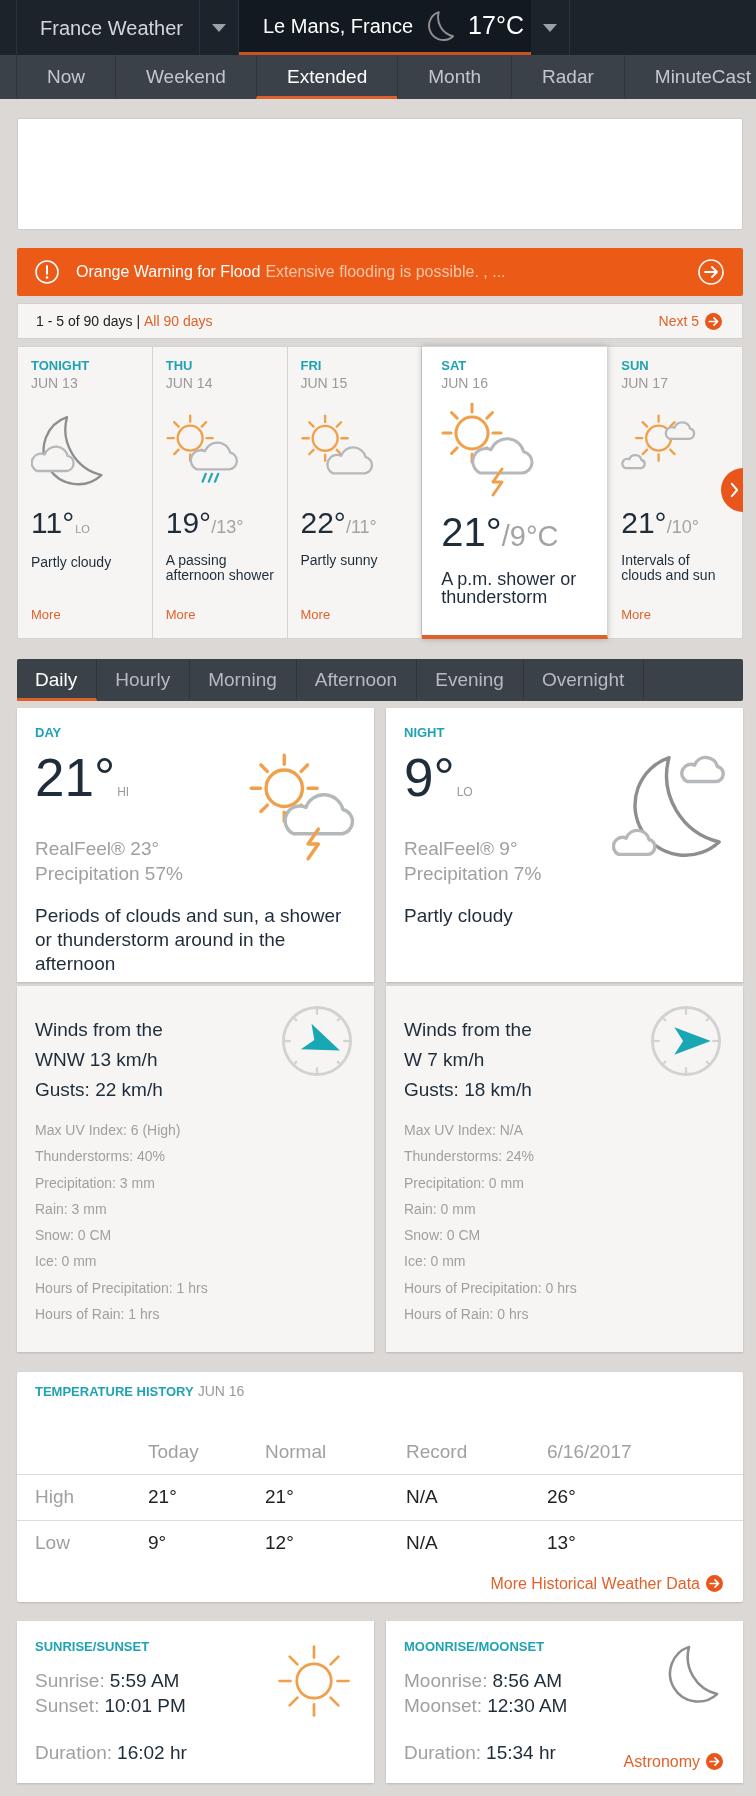 The width and height of the screenshot is (756, 1796). Describe the element at coordinates (95, 1183) in the screenshot. I see `detail-text: Precipitation: 3 mm` at that location.